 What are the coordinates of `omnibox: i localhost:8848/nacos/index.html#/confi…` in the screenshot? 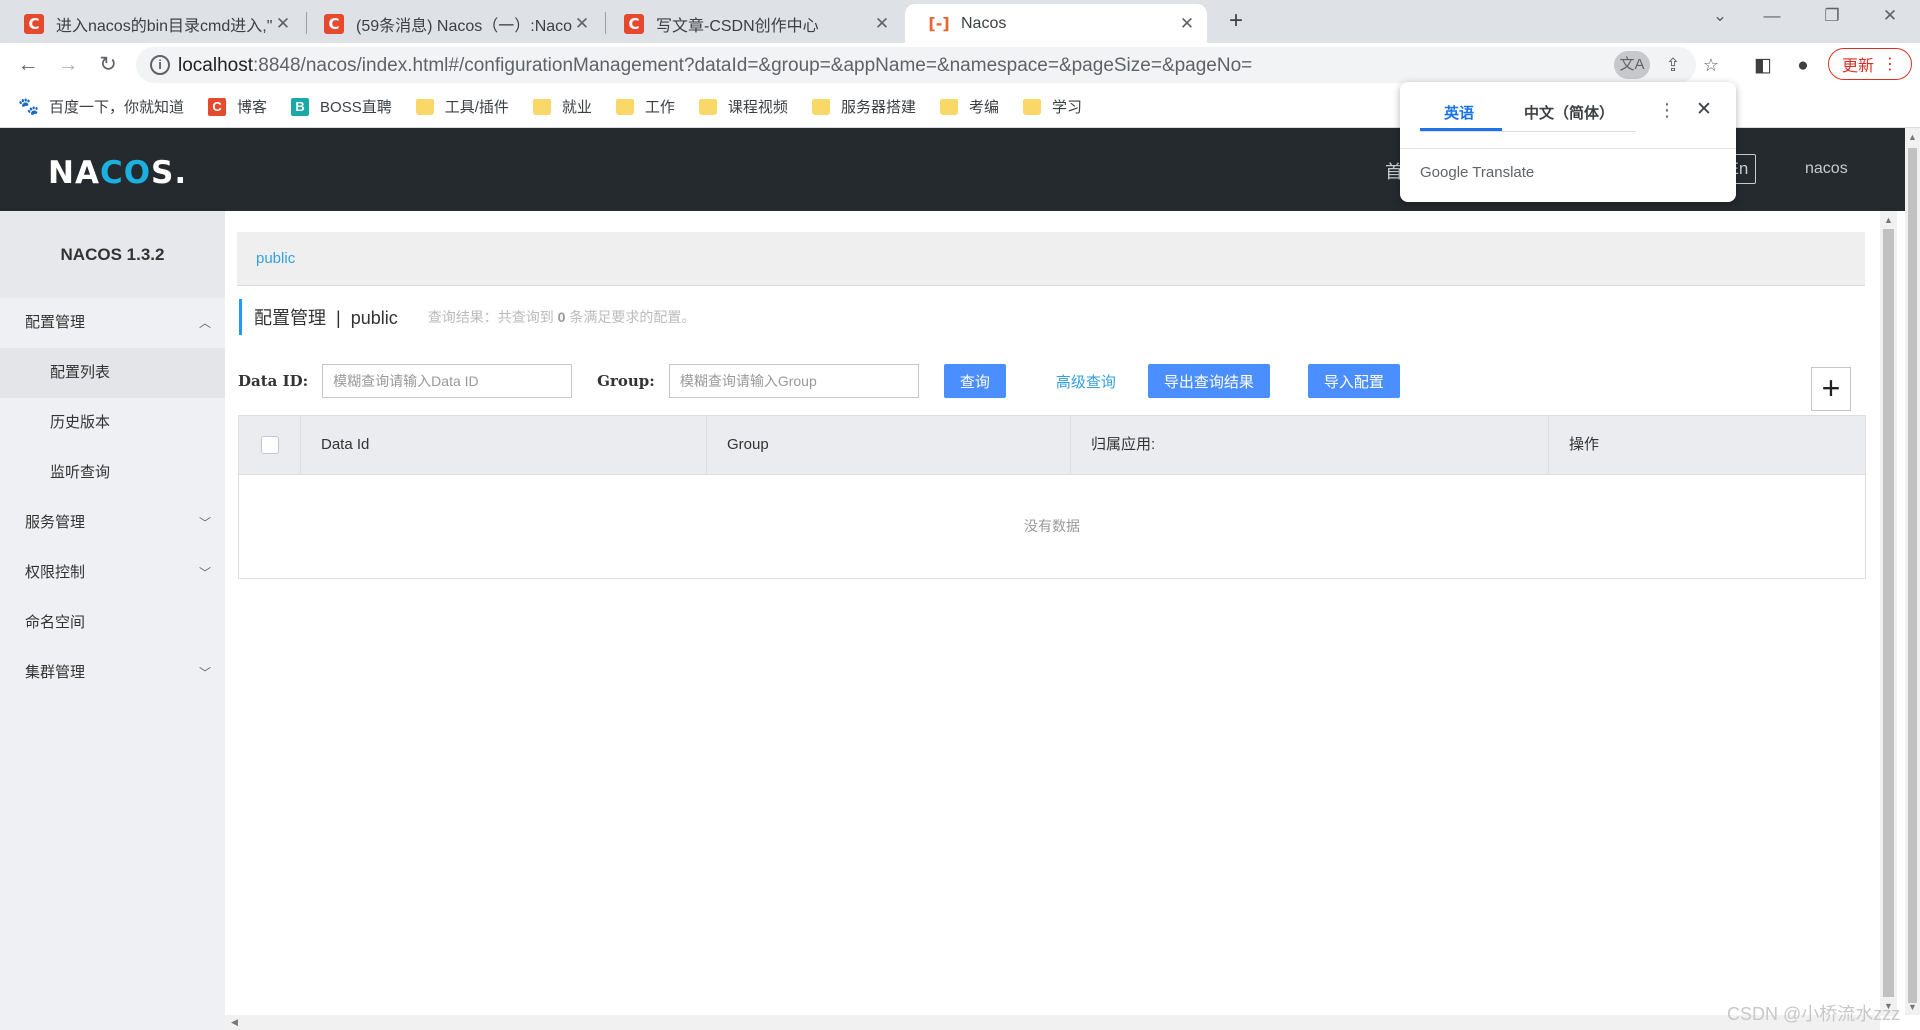 It's located at (927, 65).